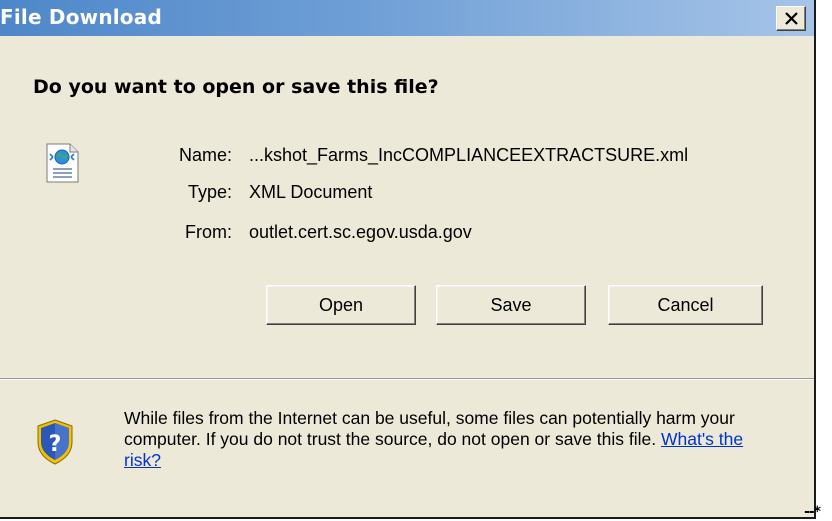 This screenshot has width=832, height=521. I want to click on cancel-button: Cancel, so click(685, 305).